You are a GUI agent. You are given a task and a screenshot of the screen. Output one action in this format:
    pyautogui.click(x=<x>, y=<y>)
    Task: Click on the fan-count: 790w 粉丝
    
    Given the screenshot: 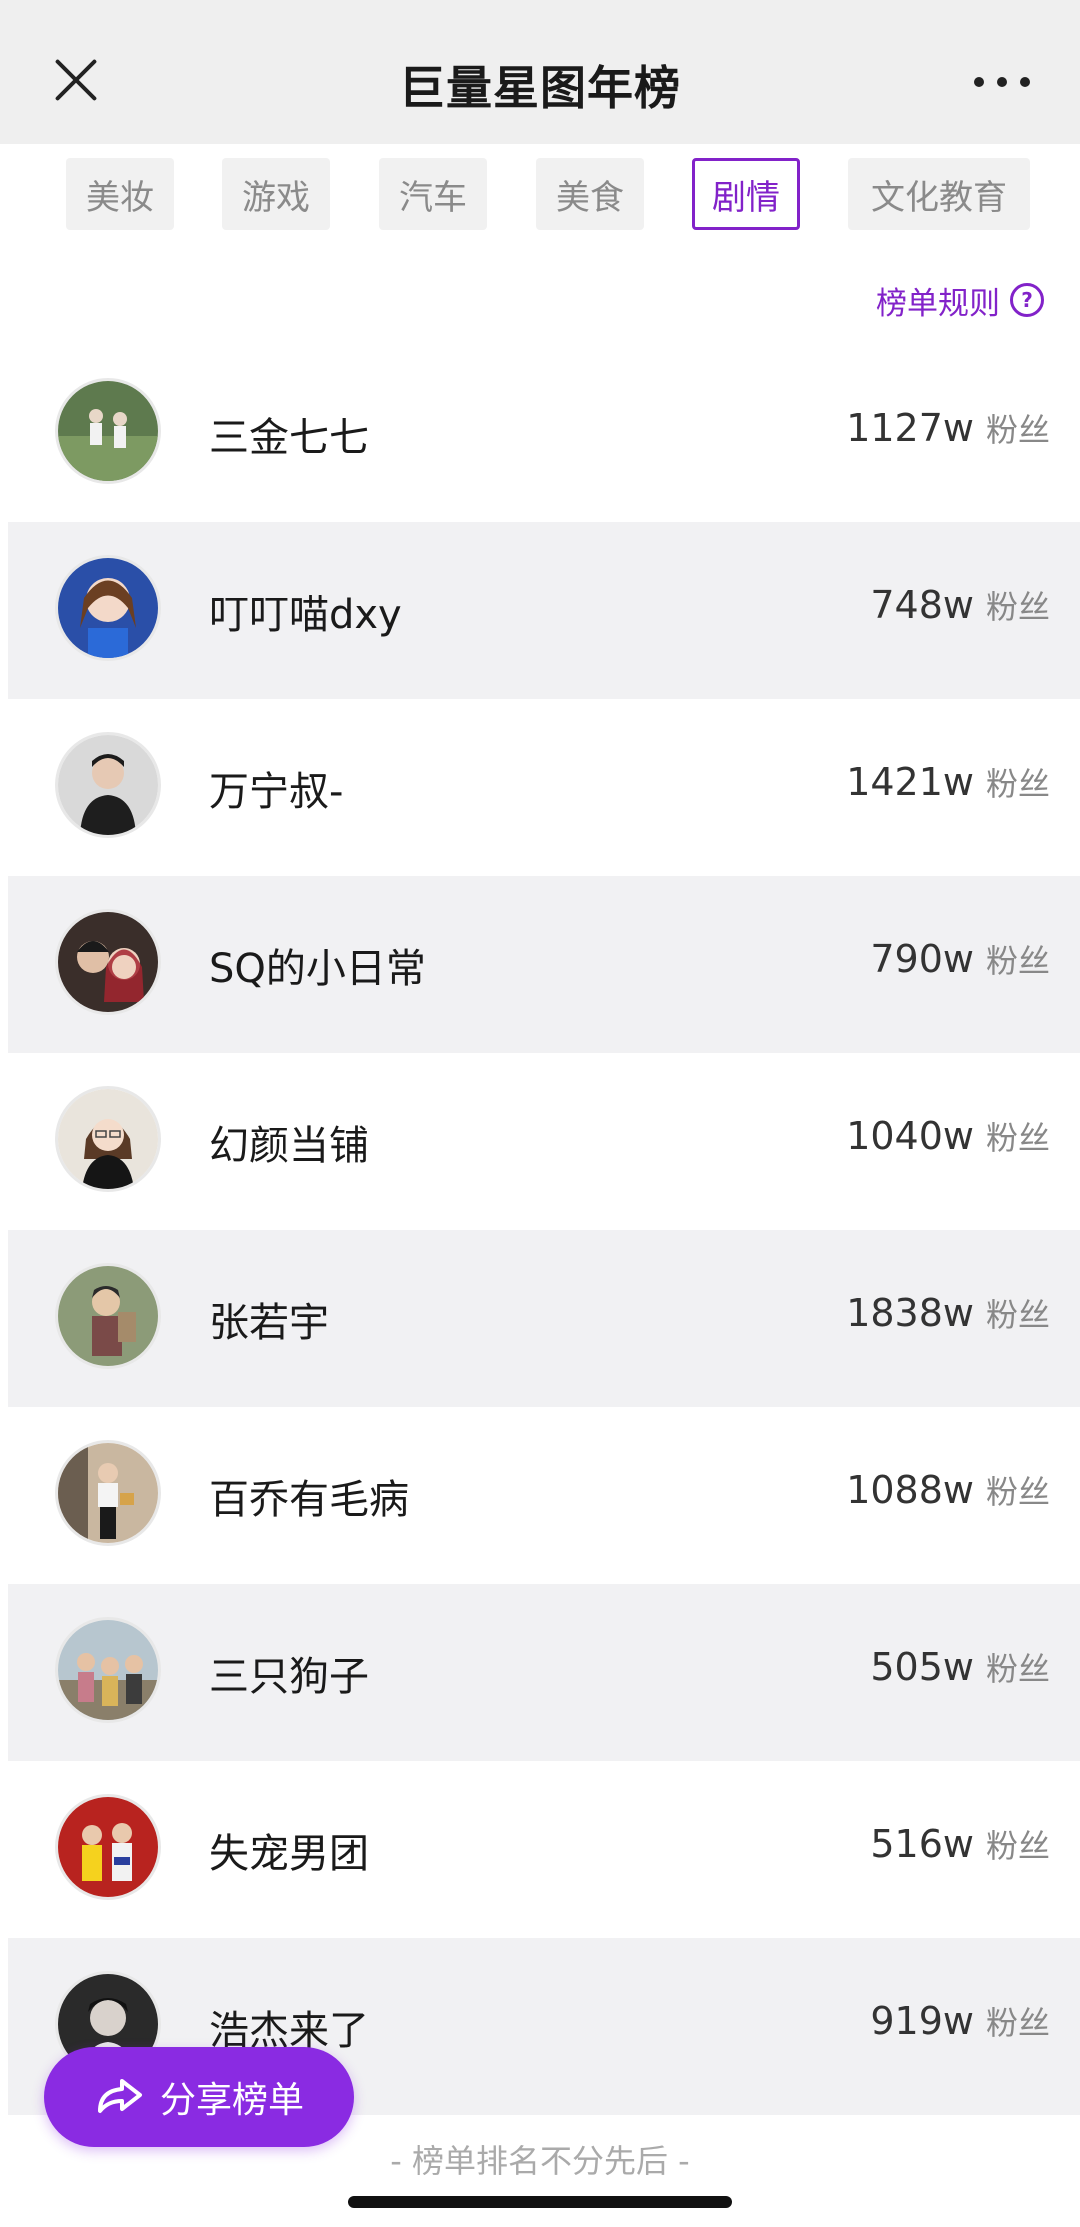 What is the action you would take?
    pyautogui.click(x=960, y=959)
    